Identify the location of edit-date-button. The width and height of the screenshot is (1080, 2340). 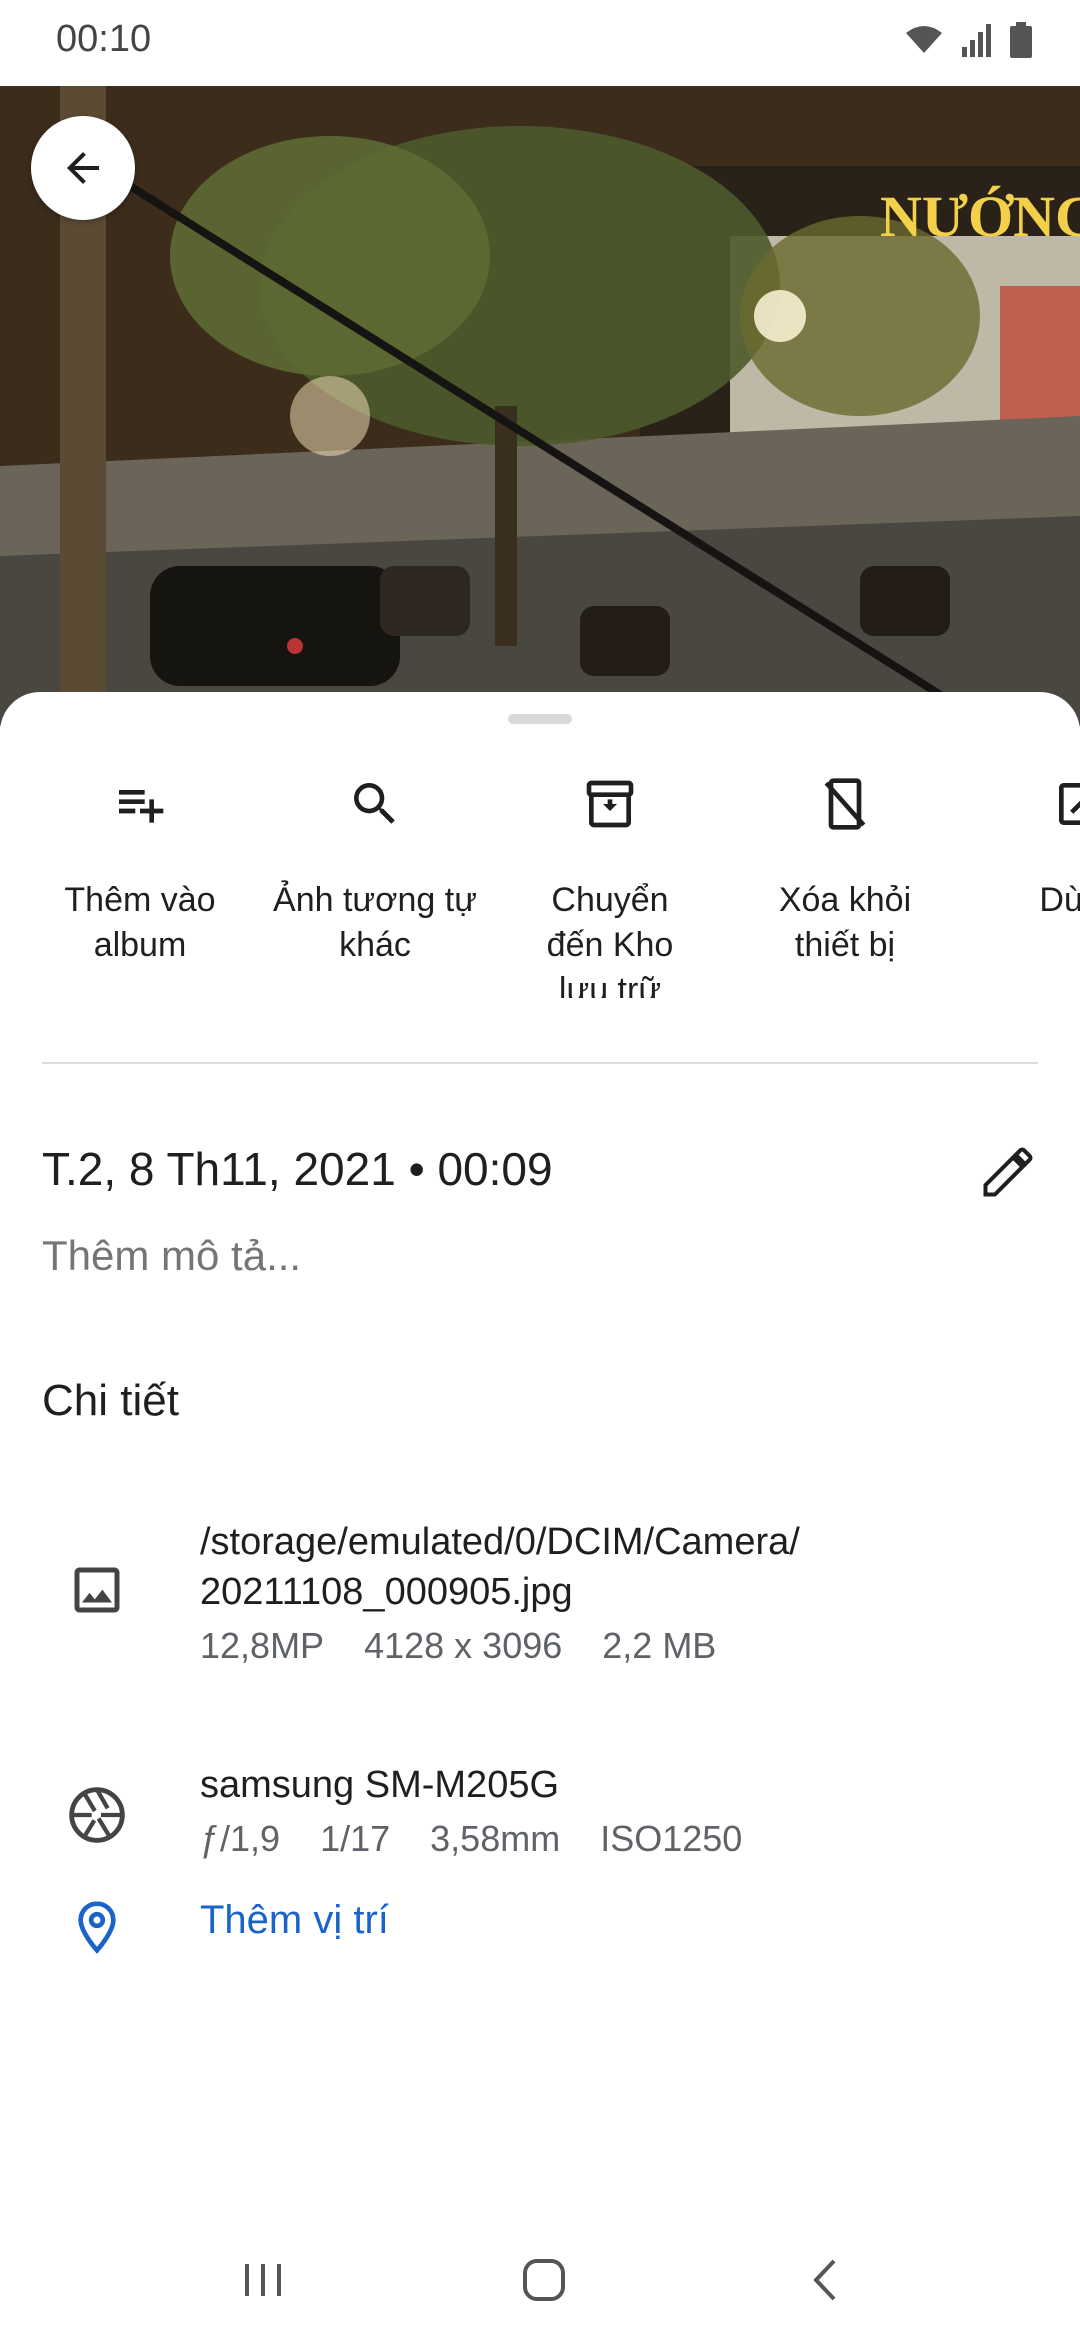
(1008, 1172).